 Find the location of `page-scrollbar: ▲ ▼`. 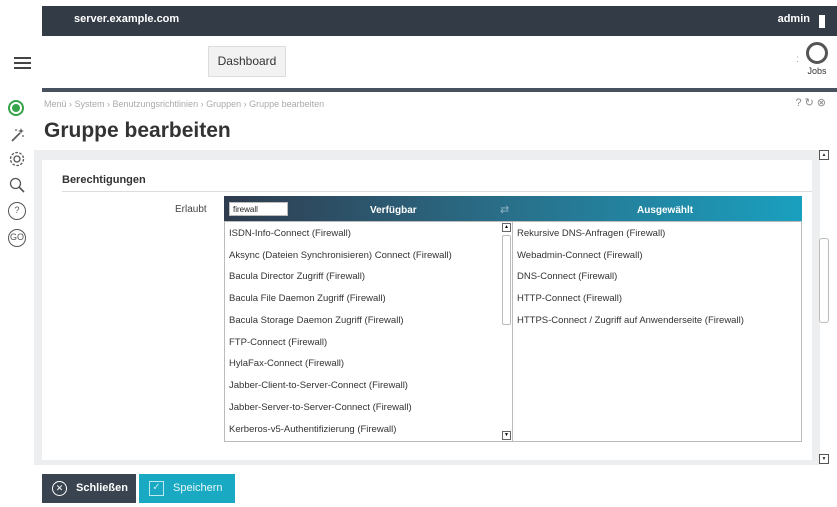

page-scrollbar: ▲ ▼ is located at coordinates (824, 307).